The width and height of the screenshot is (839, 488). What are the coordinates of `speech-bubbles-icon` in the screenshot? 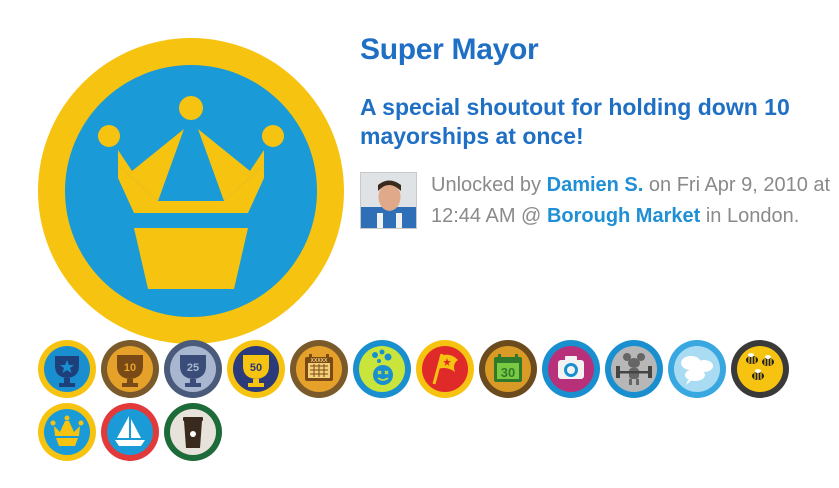 It's located at (697, 369).